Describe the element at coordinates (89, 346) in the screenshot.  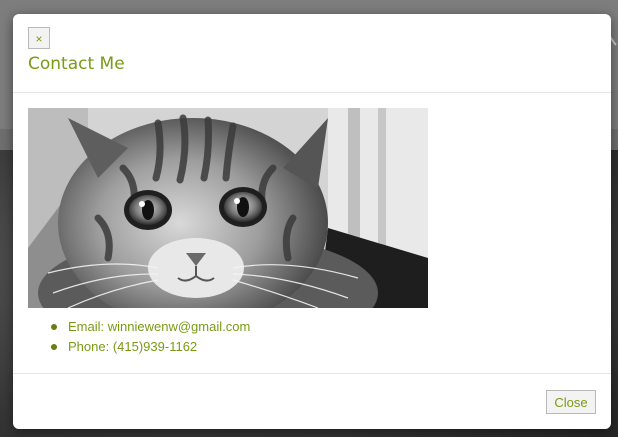
I see `phone-label: Phone:` at that location.